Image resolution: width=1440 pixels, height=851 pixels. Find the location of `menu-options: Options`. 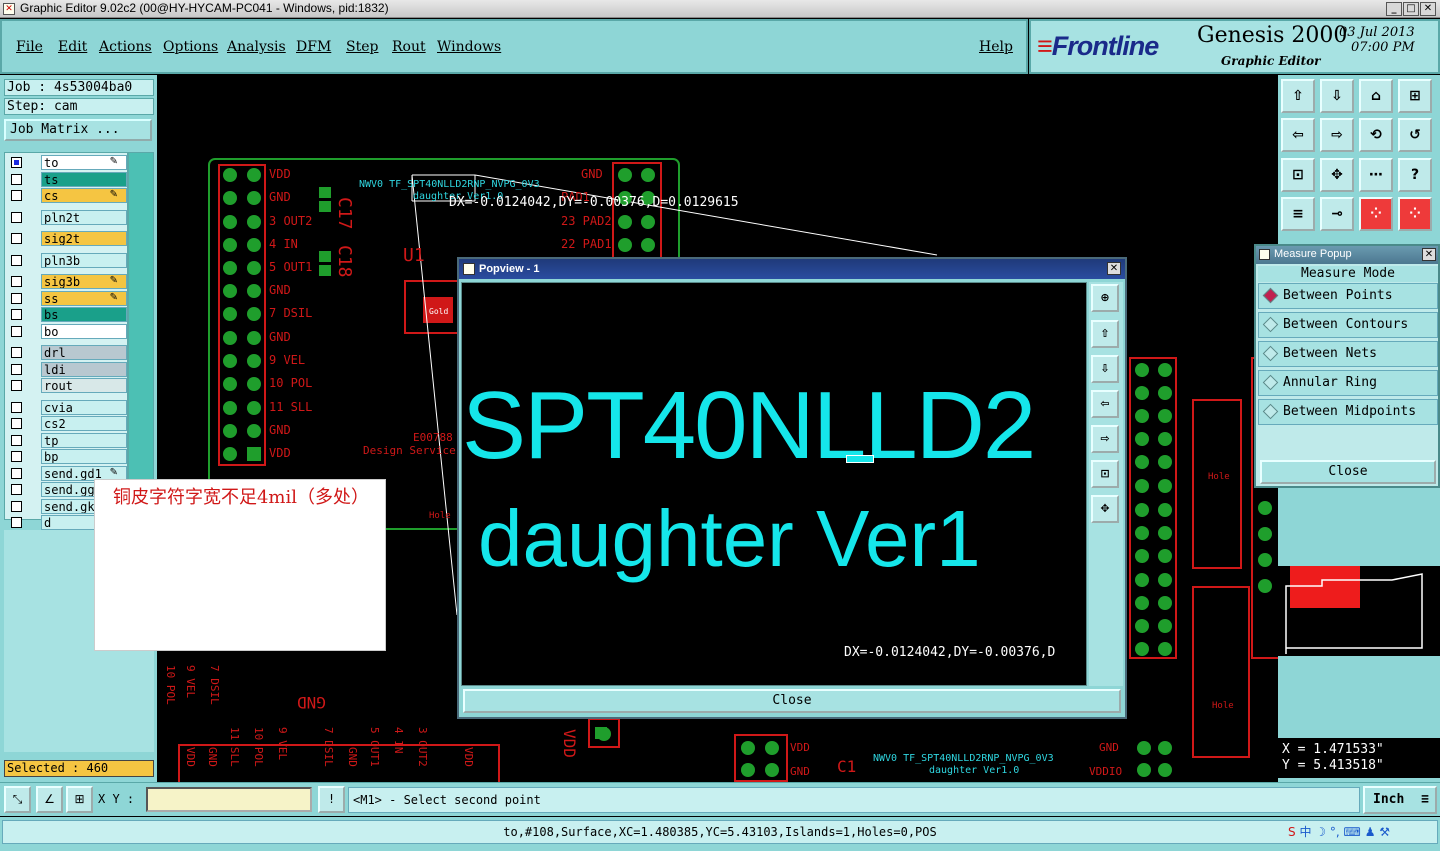

menu-options: Options is located at coordinates (190, 47).